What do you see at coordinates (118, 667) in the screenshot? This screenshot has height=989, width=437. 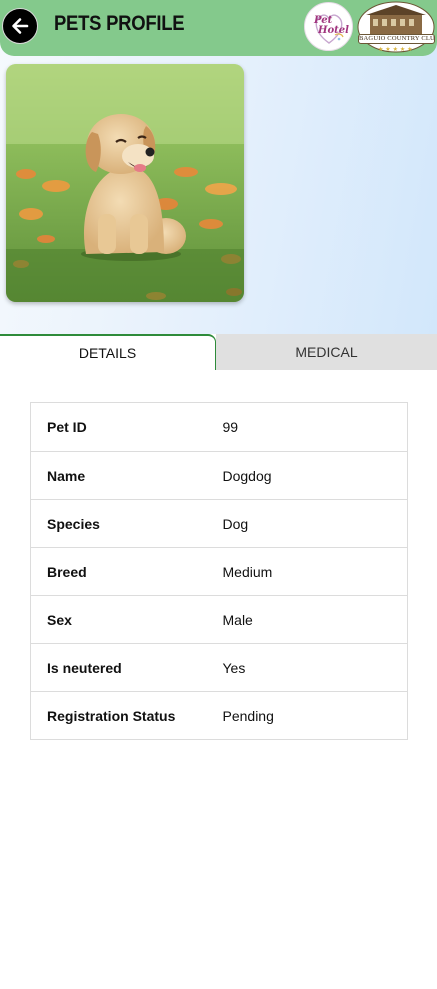 I see `detail-label-is-neutered: Is neutered` at bounding box center [118, 667].